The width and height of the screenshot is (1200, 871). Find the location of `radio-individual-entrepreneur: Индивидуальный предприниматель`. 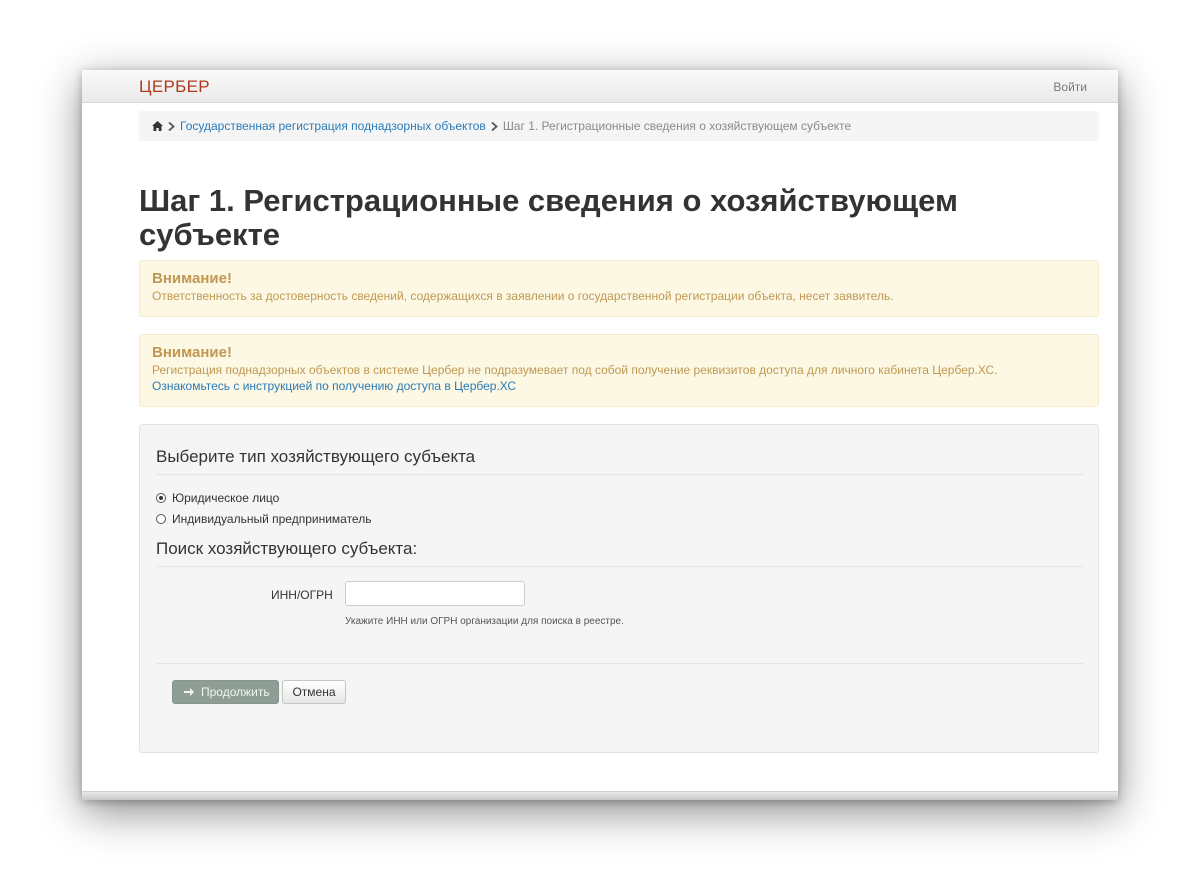

radio-individual-entrepreneur: Индивидуальный предприниматель is located at coordinates (263, 519).